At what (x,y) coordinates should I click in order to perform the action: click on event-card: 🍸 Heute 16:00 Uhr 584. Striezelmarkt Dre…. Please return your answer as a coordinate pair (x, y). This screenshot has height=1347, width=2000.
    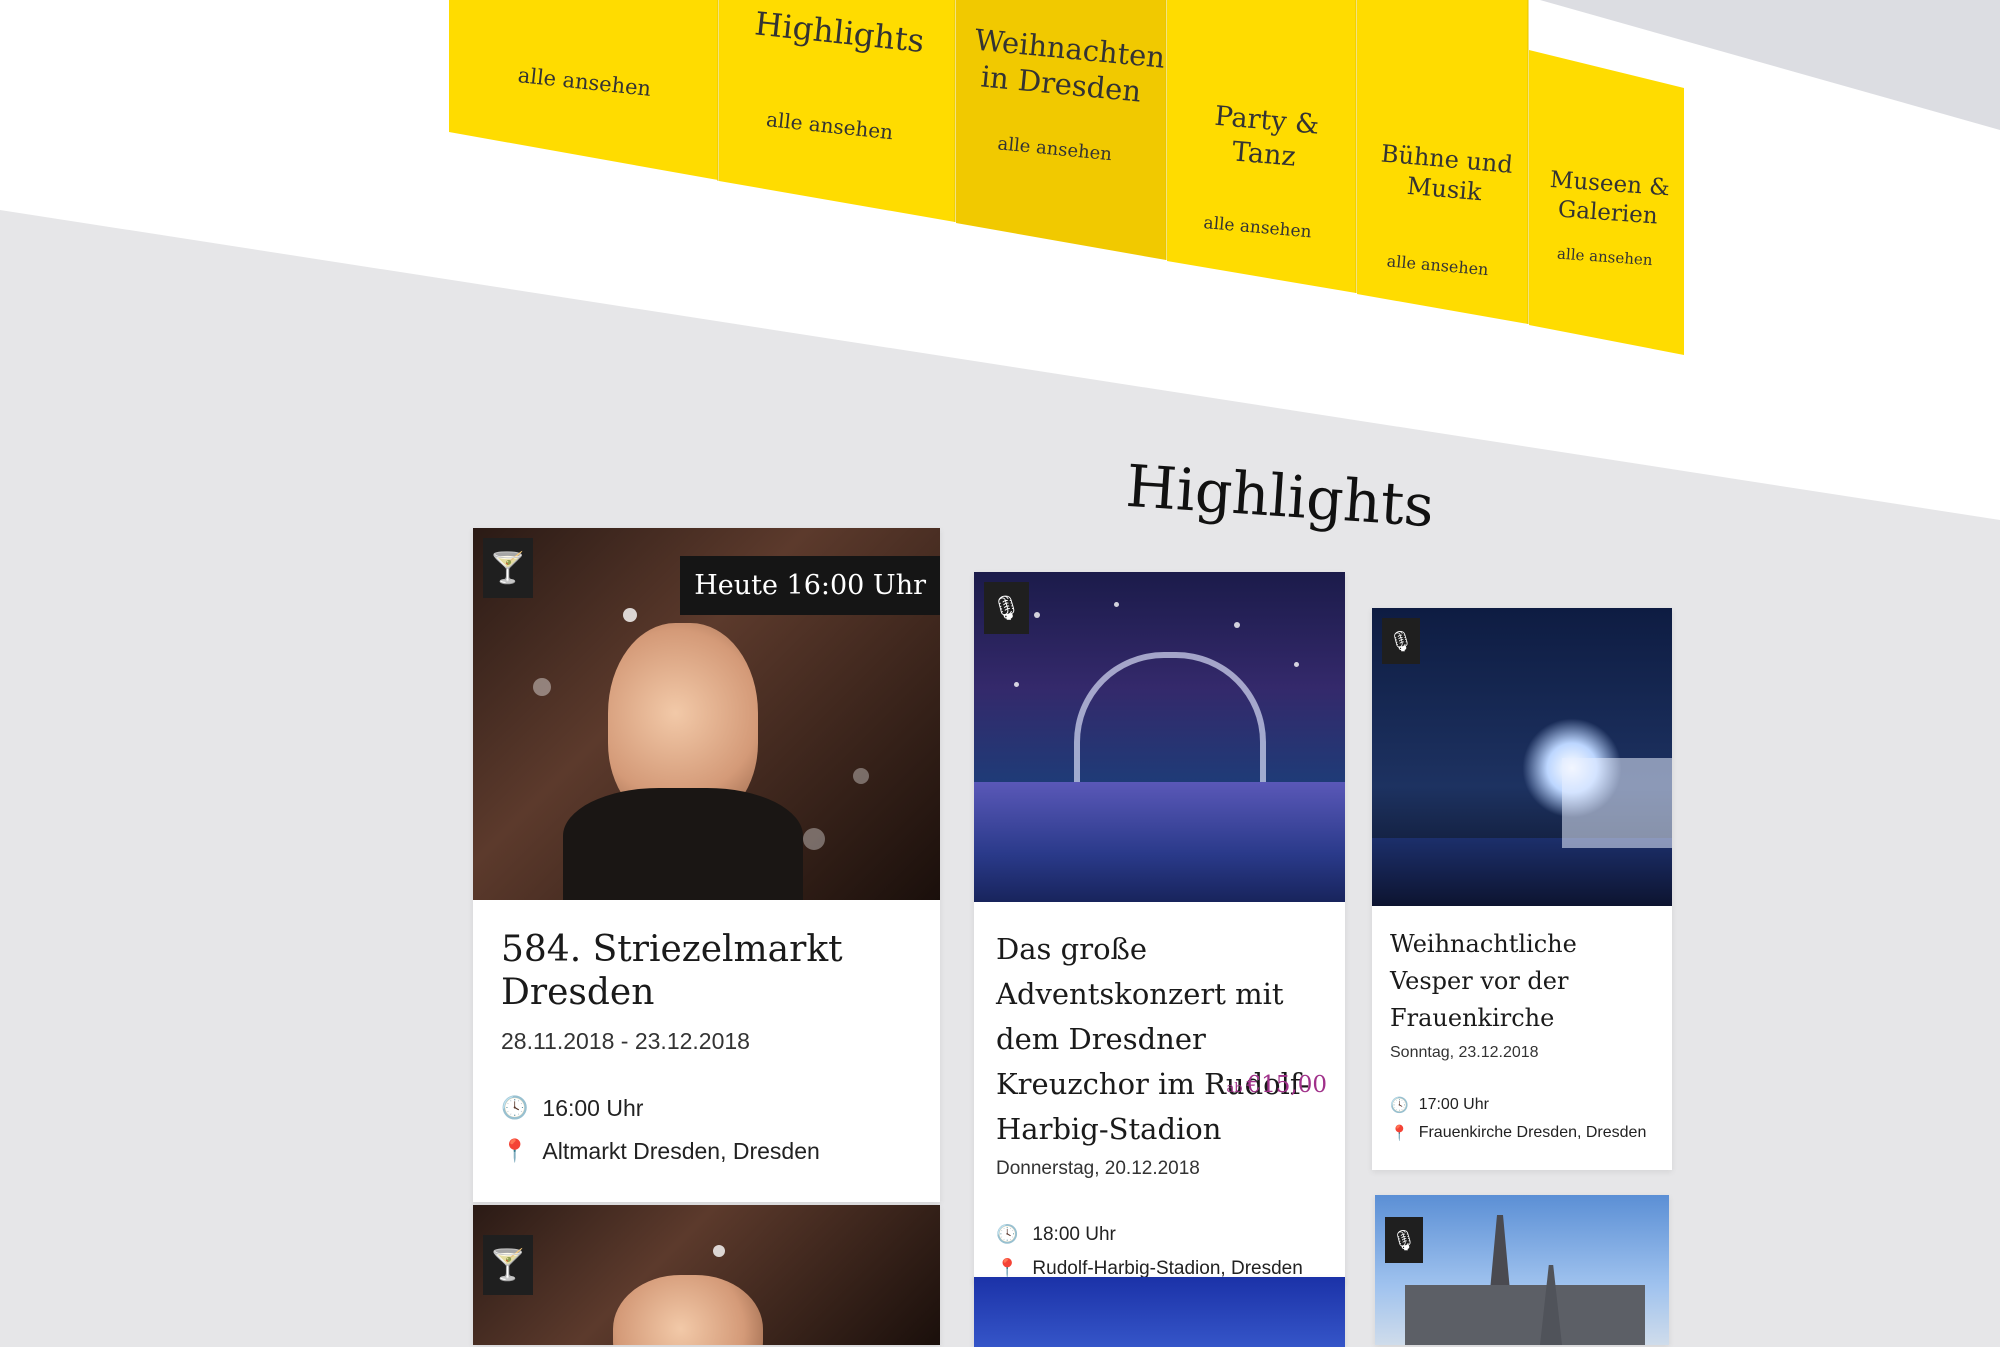
    Looking at the image, I should click on (706, 865).